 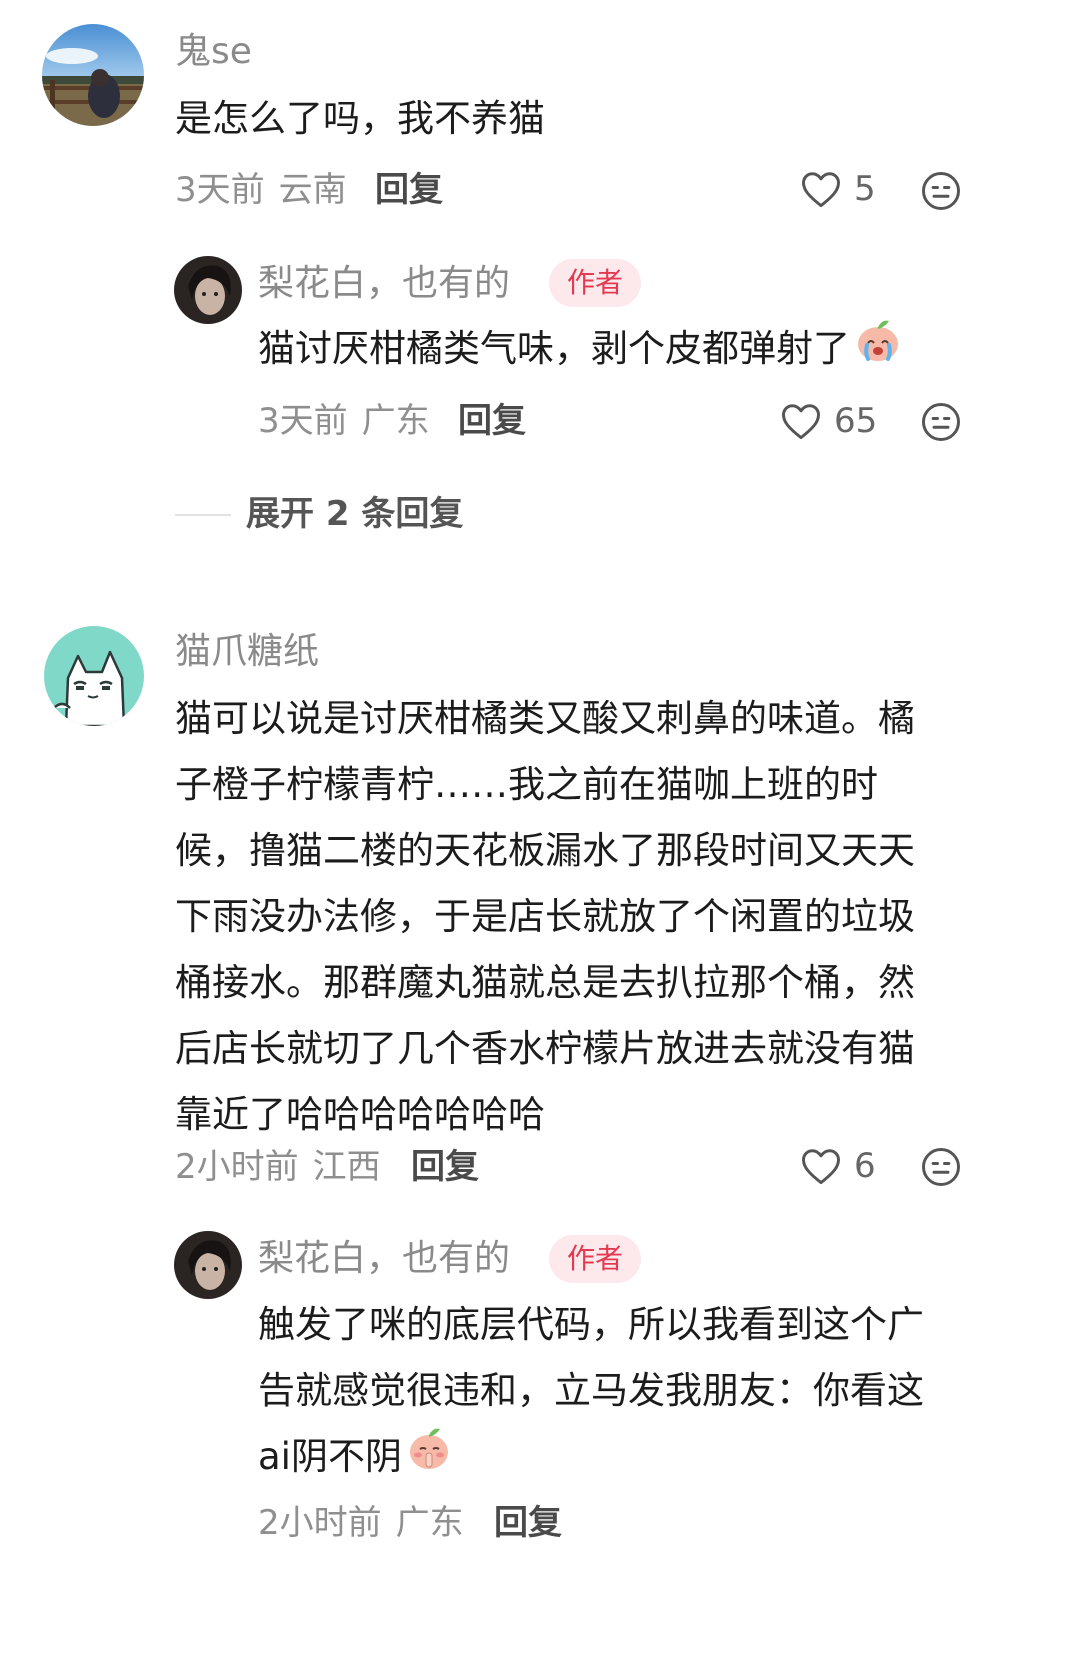 I want to click on comment-meta: 3天前 云南, so click(x=261, y=190).